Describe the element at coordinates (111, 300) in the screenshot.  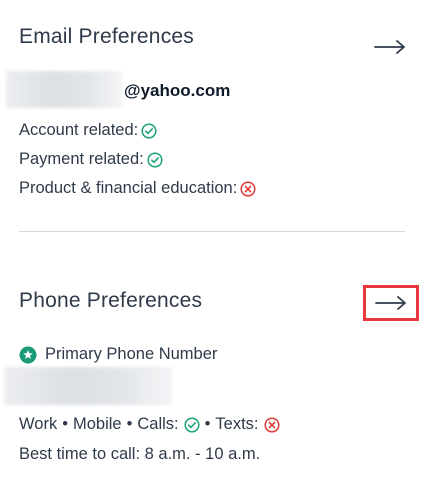
I see `phone-preferences-title: Phone Preferences` at that location.